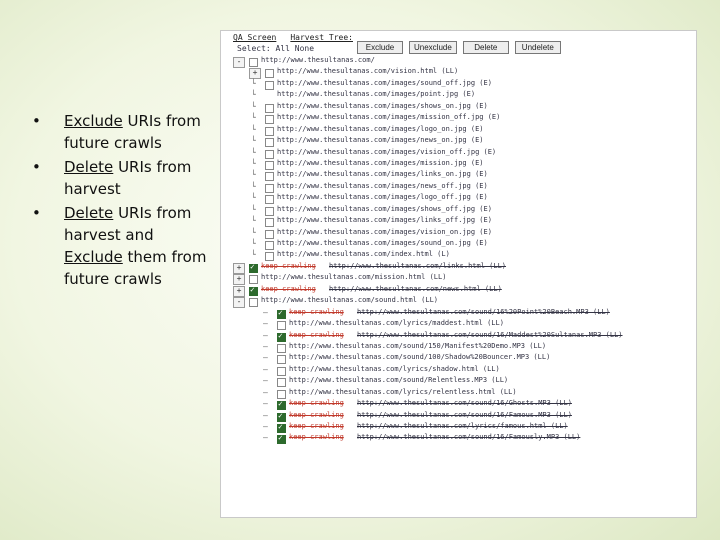 This screenshot has height=540, width=720. Describe the element at coordinates (318, 60) in the screenshot. I see `row-url-link: http://www.thesultanas.com/` at that location.